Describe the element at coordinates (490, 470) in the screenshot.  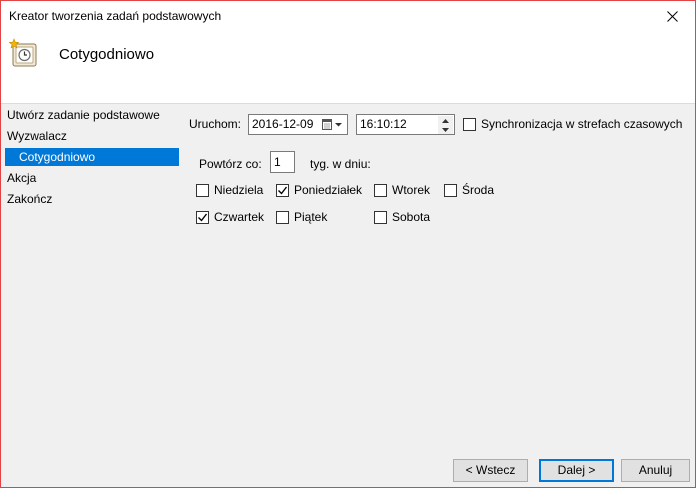
I see `back-button: < Wstecz` at that location.